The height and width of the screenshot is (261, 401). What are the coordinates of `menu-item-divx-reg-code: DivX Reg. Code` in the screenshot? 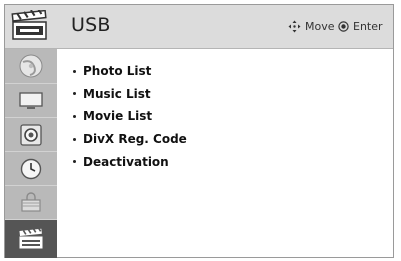 It's located at (130, 139).